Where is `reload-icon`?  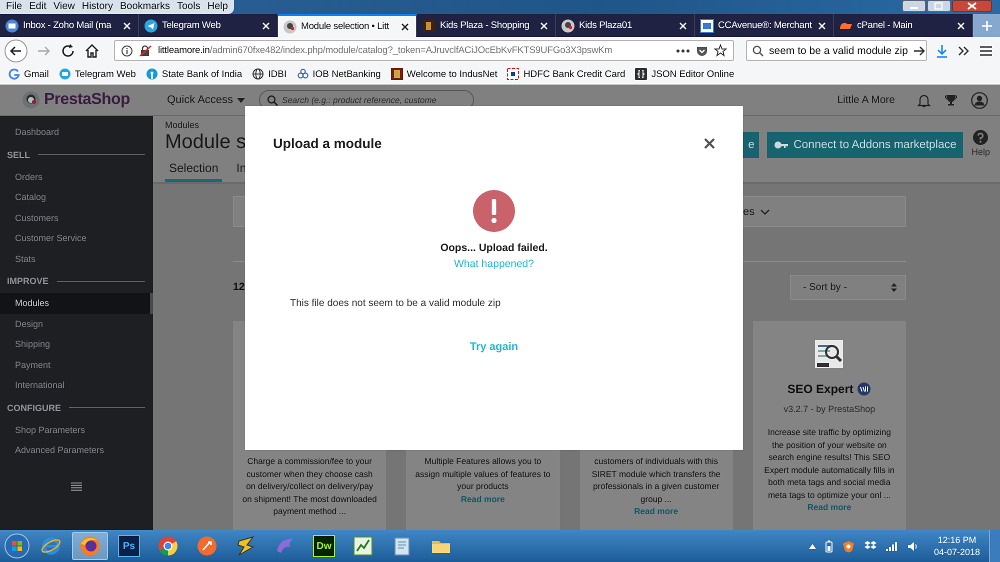 reload-icon is located at coordinates (68, 50).